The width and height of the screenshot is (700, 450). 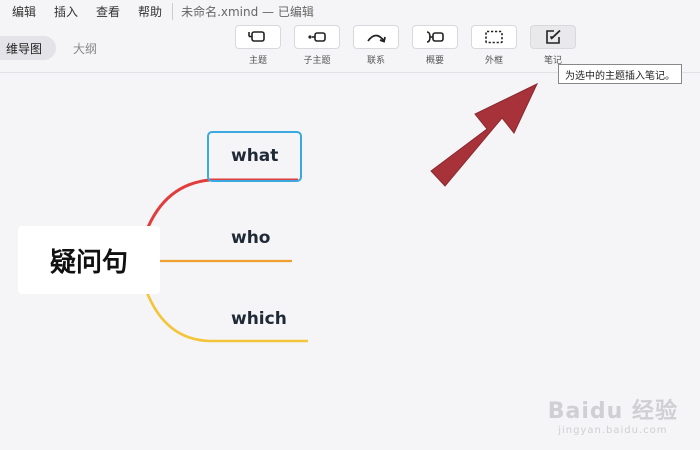 What do you see at coordinates (317, 61) in the screenshot?
I see `subtopic-label: 子主题` at bounding box center [317, 61].